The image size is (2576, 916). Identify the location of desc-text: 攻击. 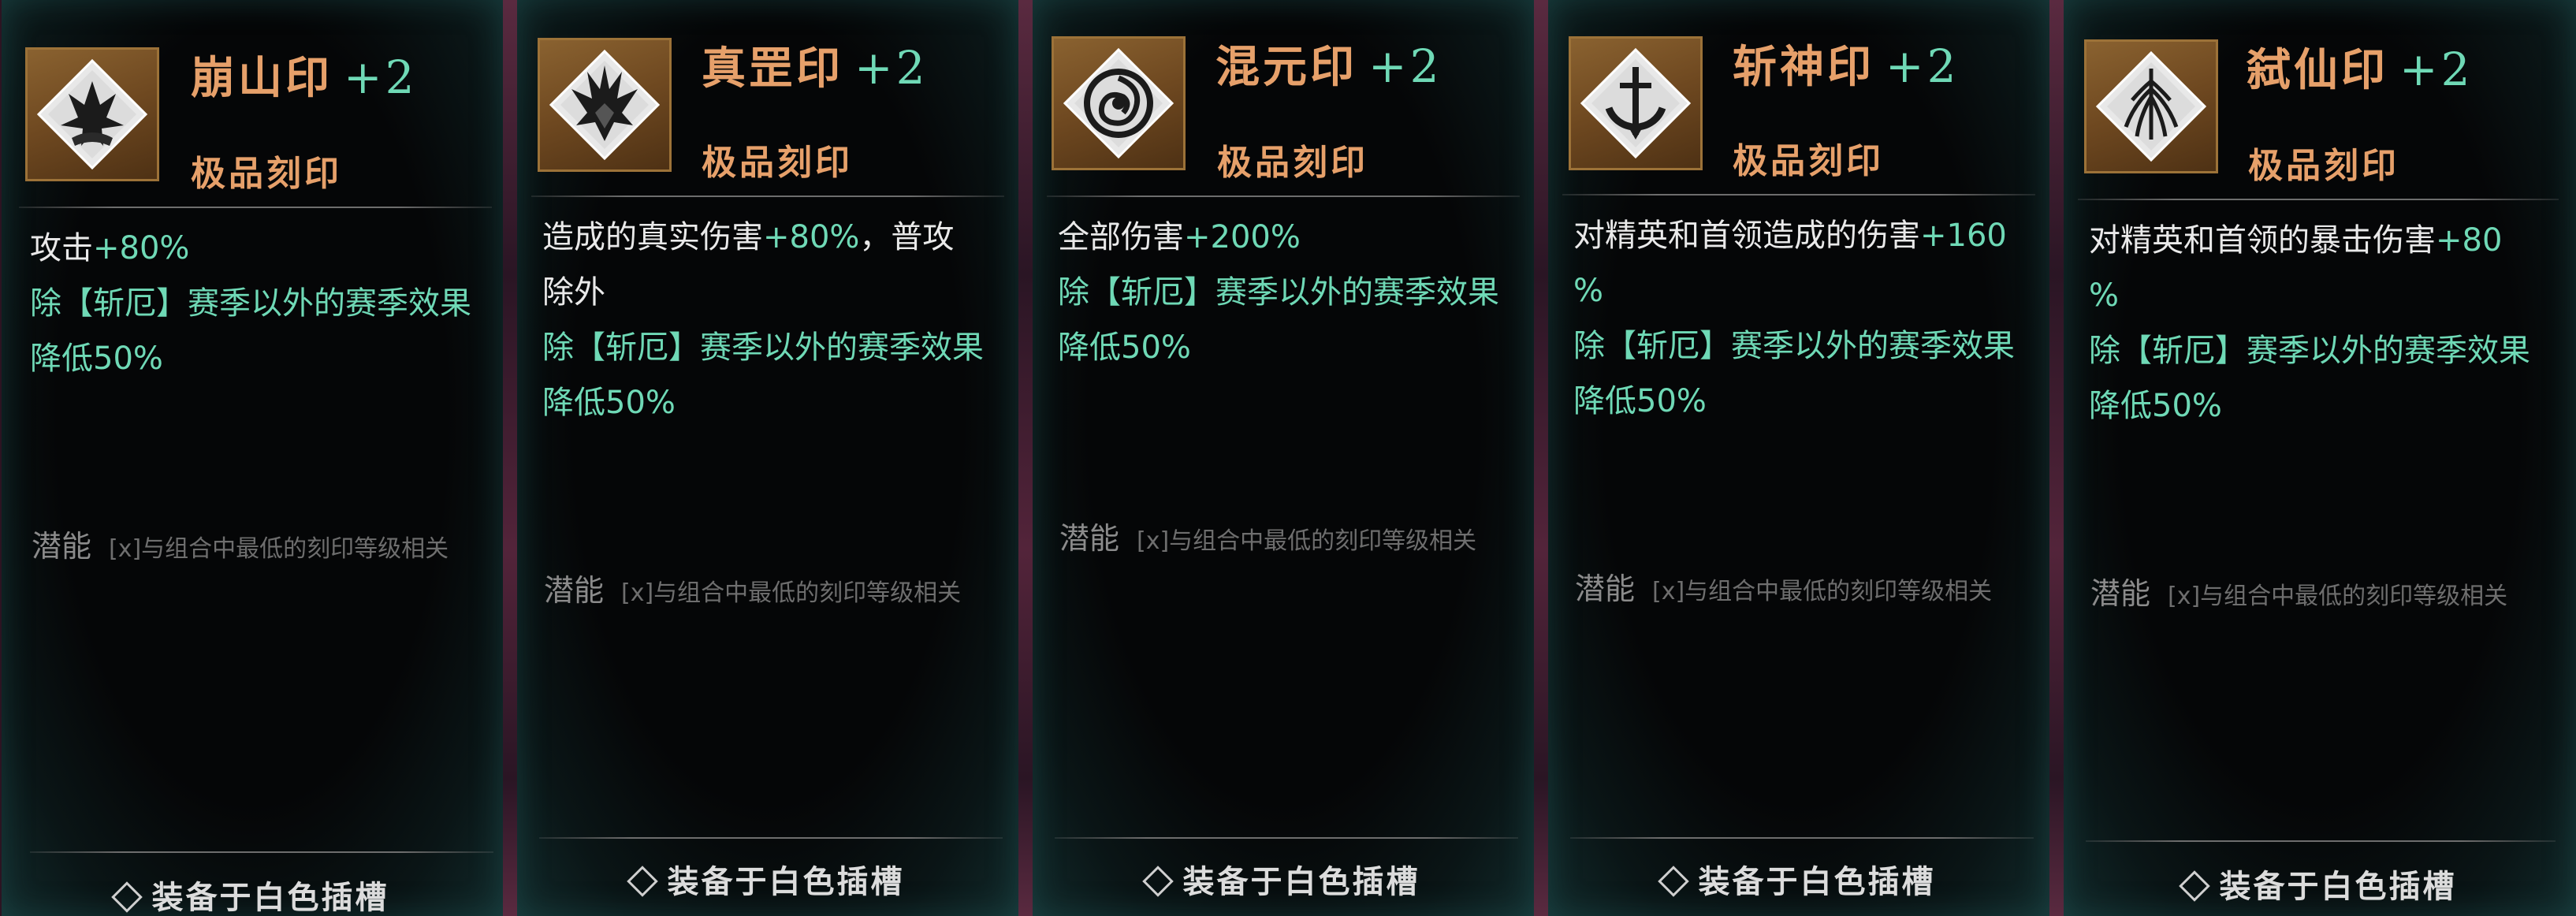
(61, 248).